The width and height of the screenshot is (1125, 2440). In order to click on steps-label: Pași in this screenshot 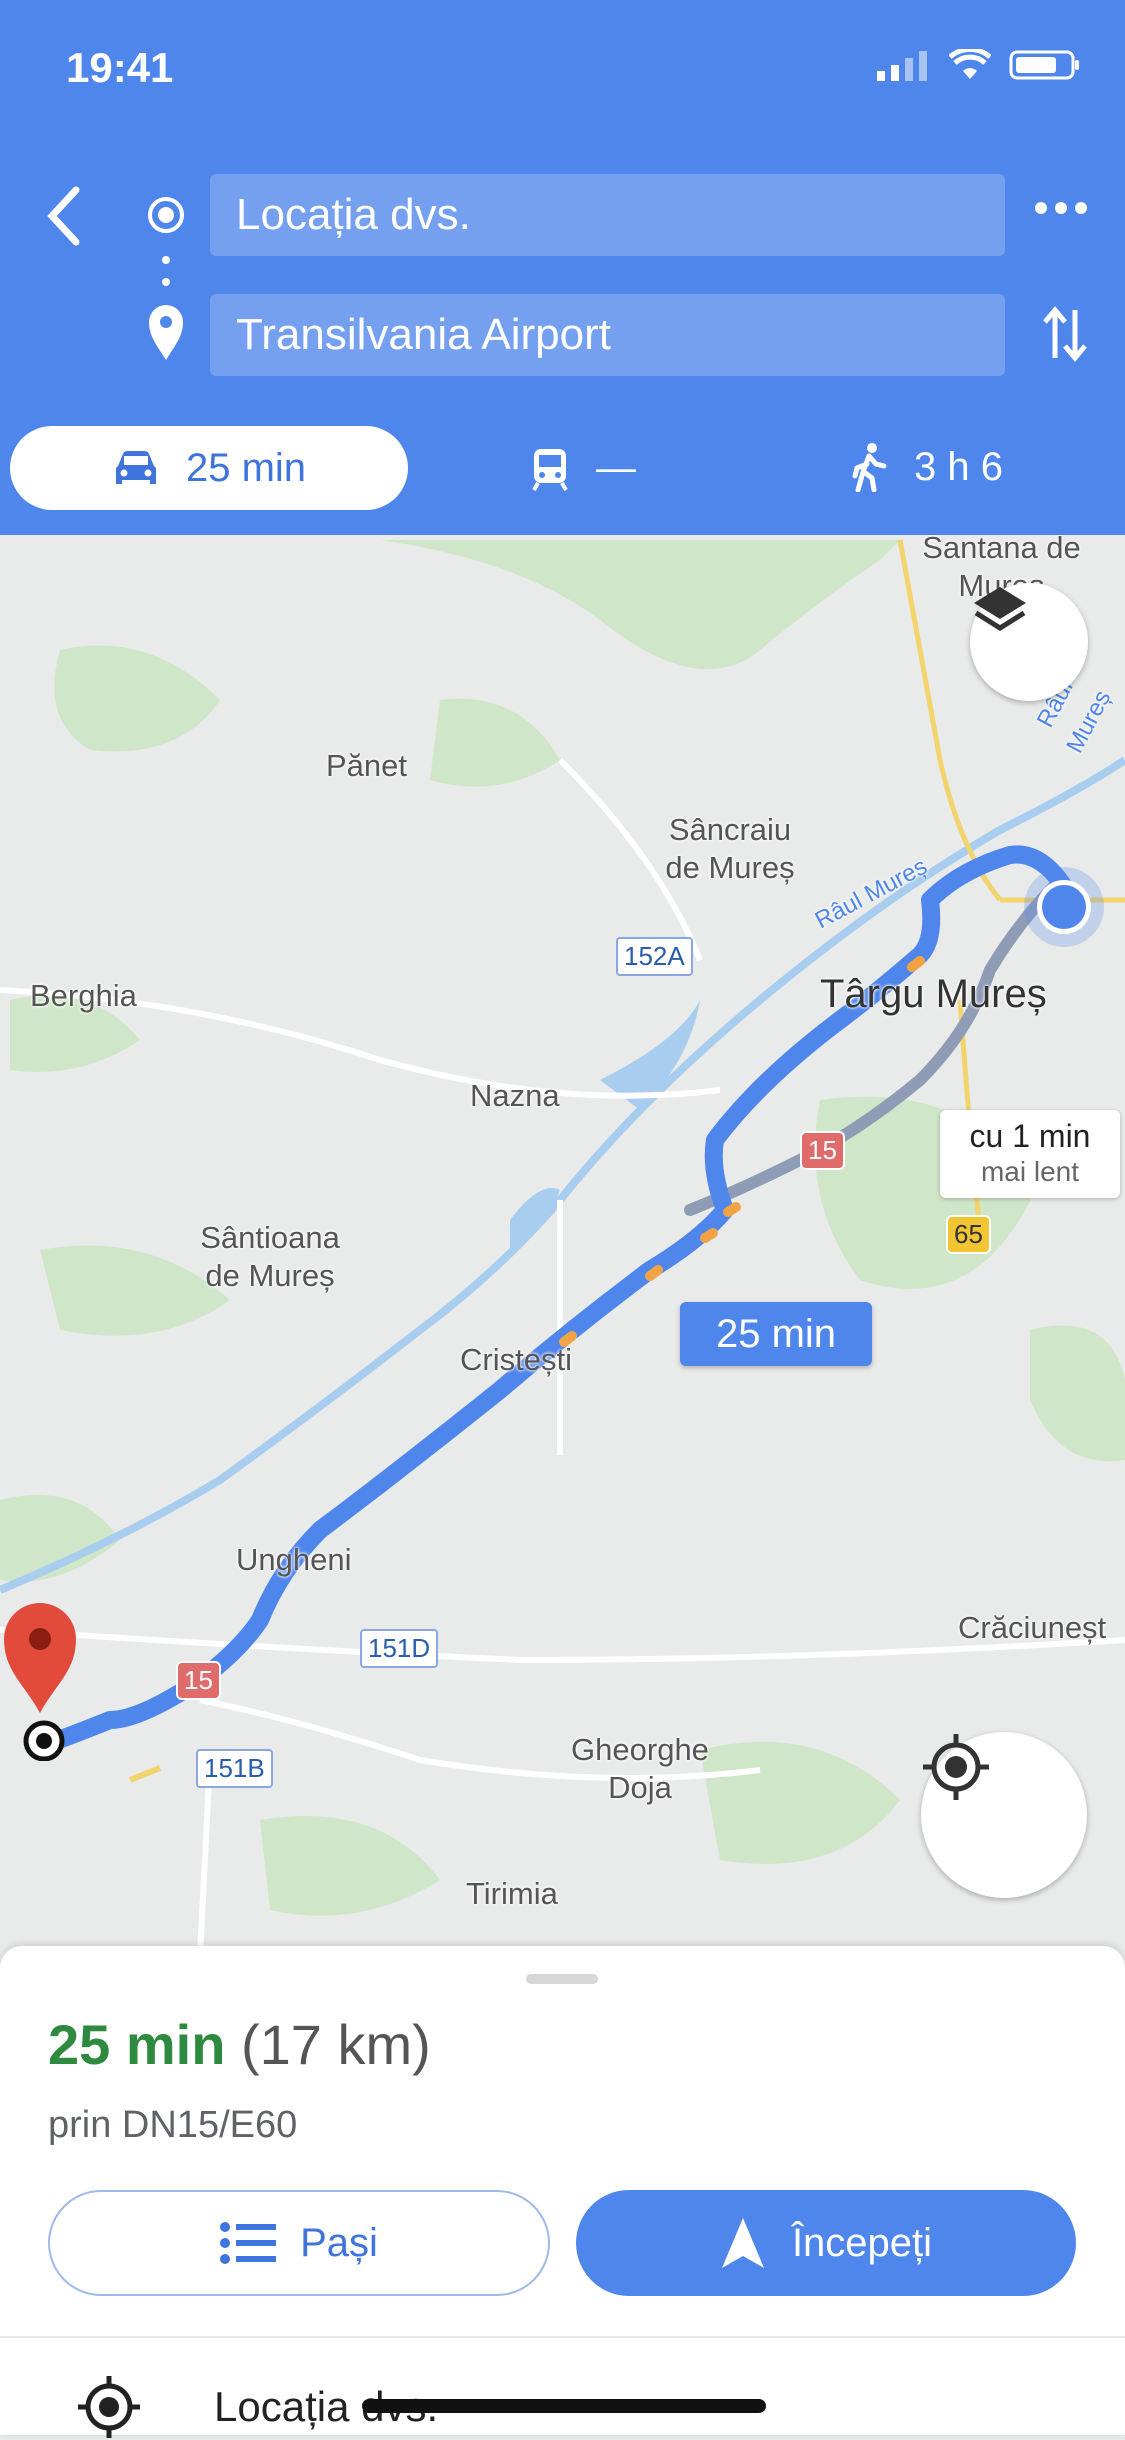, I will do `click(339, 2242)`.